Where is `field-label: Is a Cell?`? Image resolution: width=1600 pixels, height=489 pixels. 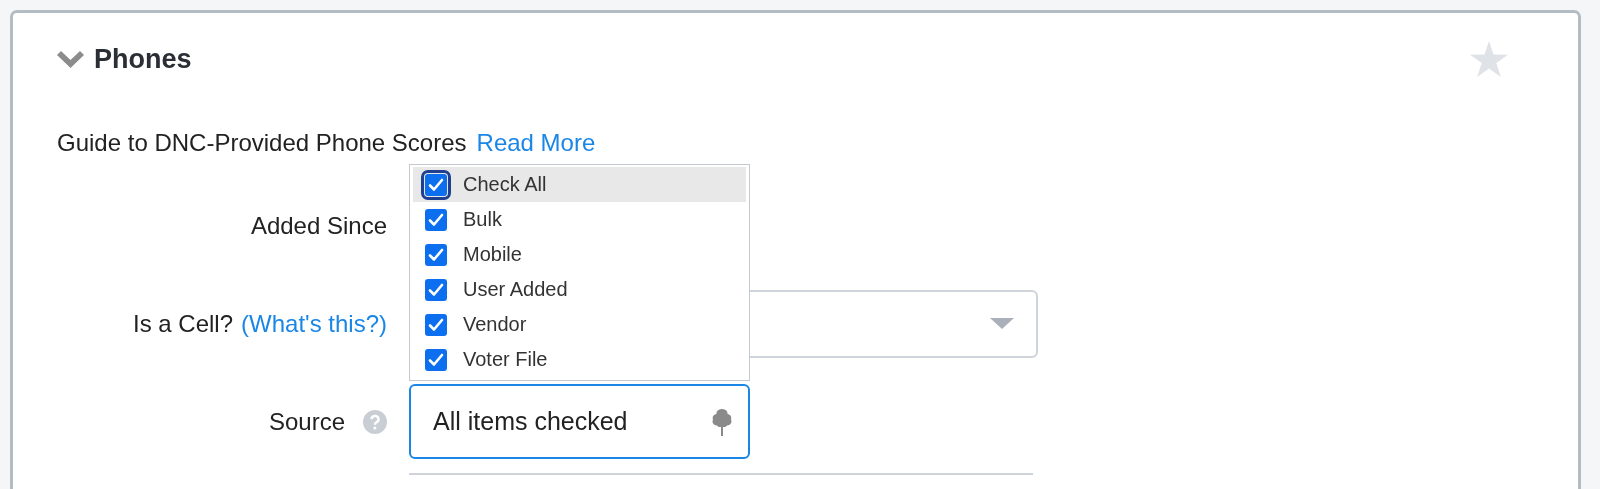
field-label: Is a Cell? is located at coordinates (183, 324).